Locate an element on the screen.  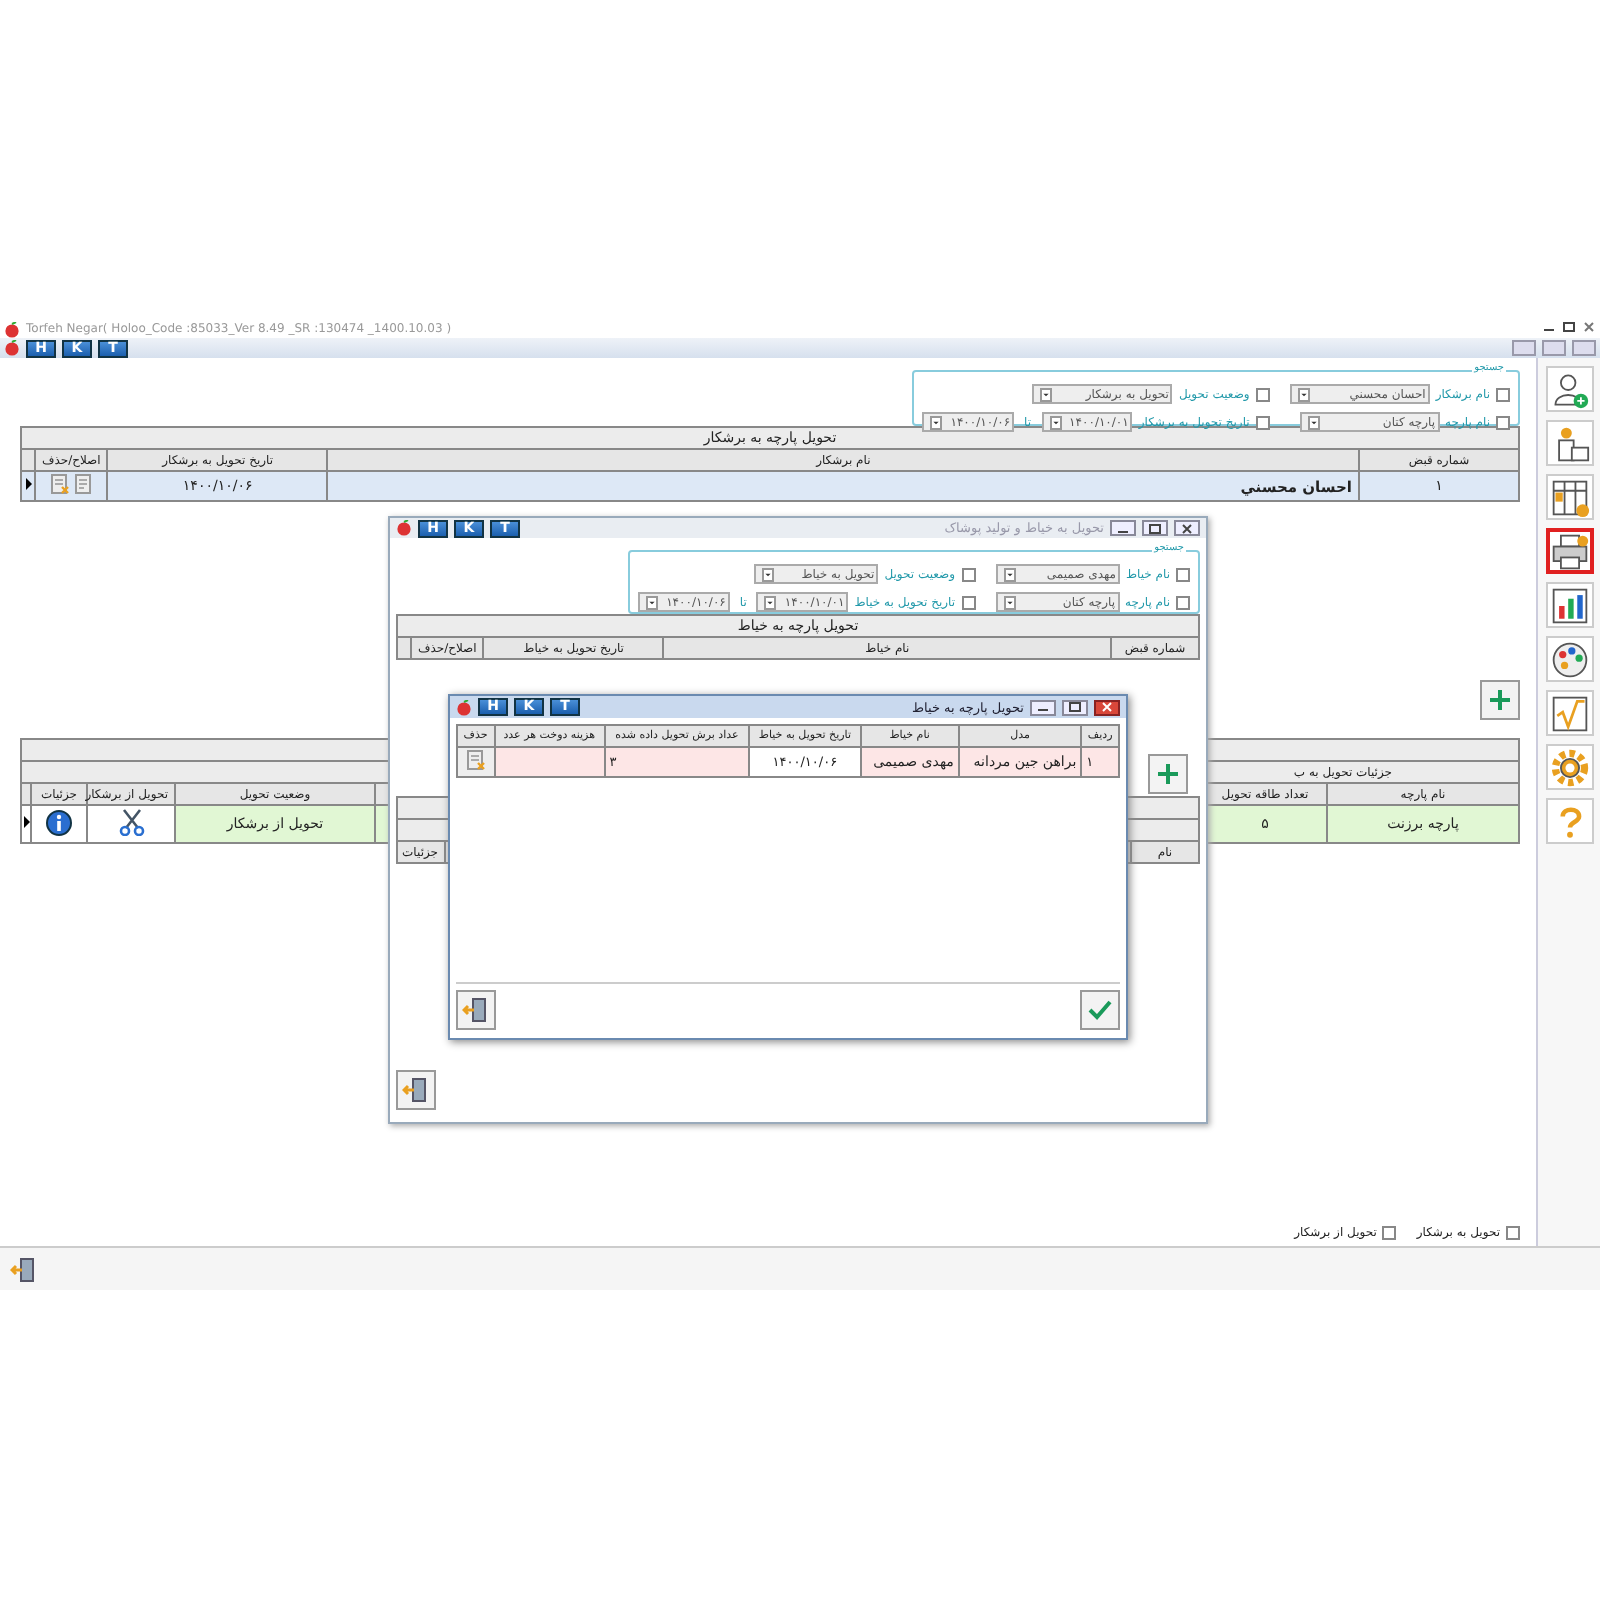
worker-tool-button is located at coordinates (1569, 443).